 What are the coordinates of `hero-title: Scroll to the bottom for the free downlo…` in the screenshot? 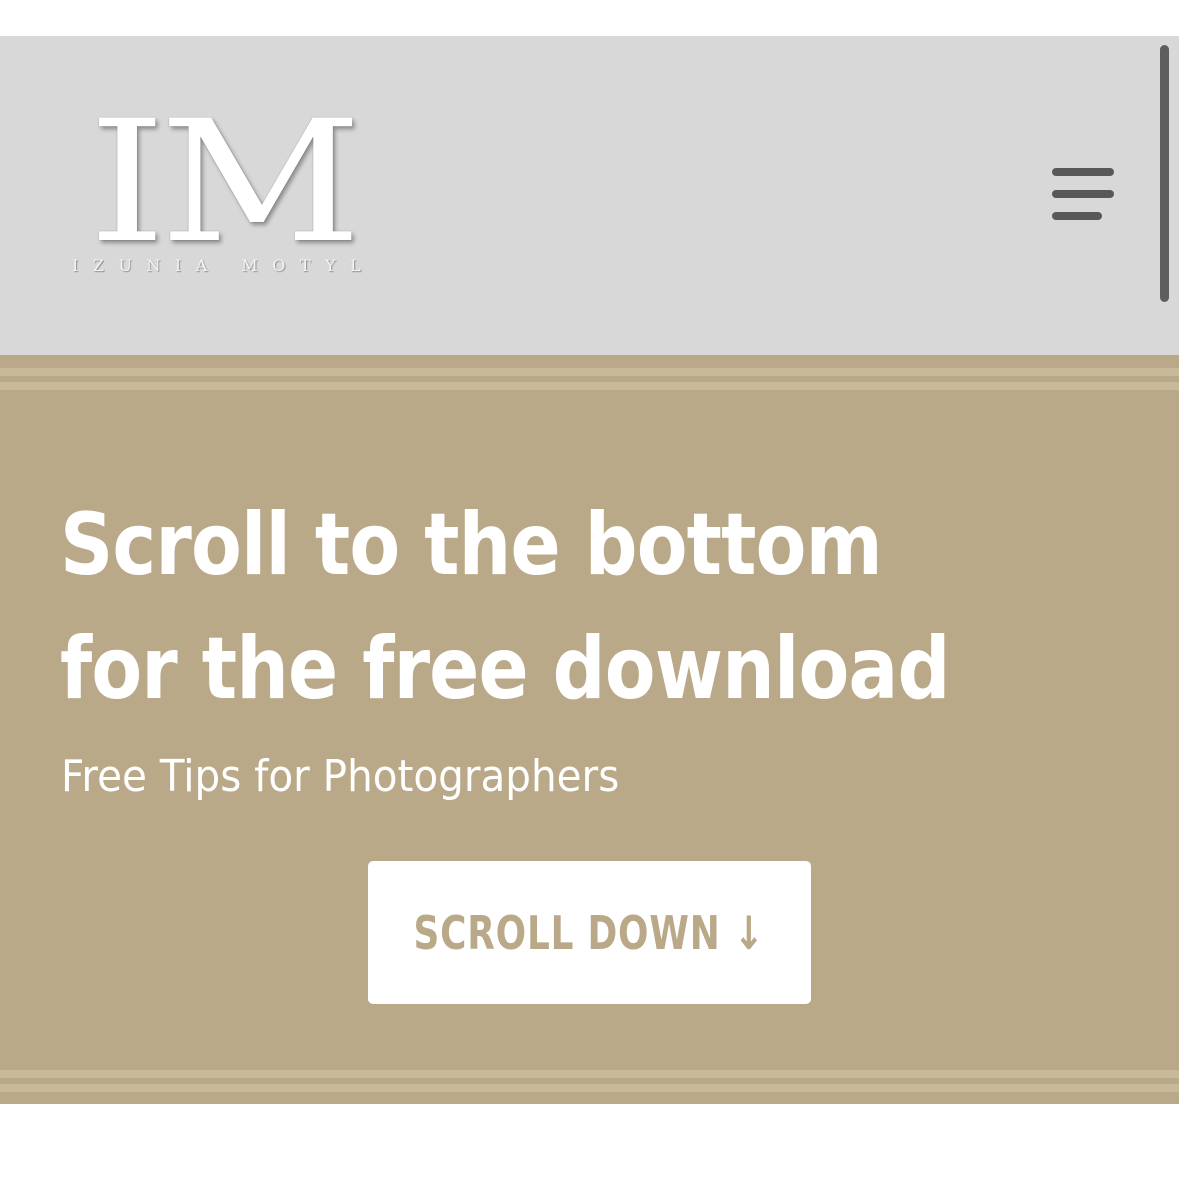 It's located at (505, 607).